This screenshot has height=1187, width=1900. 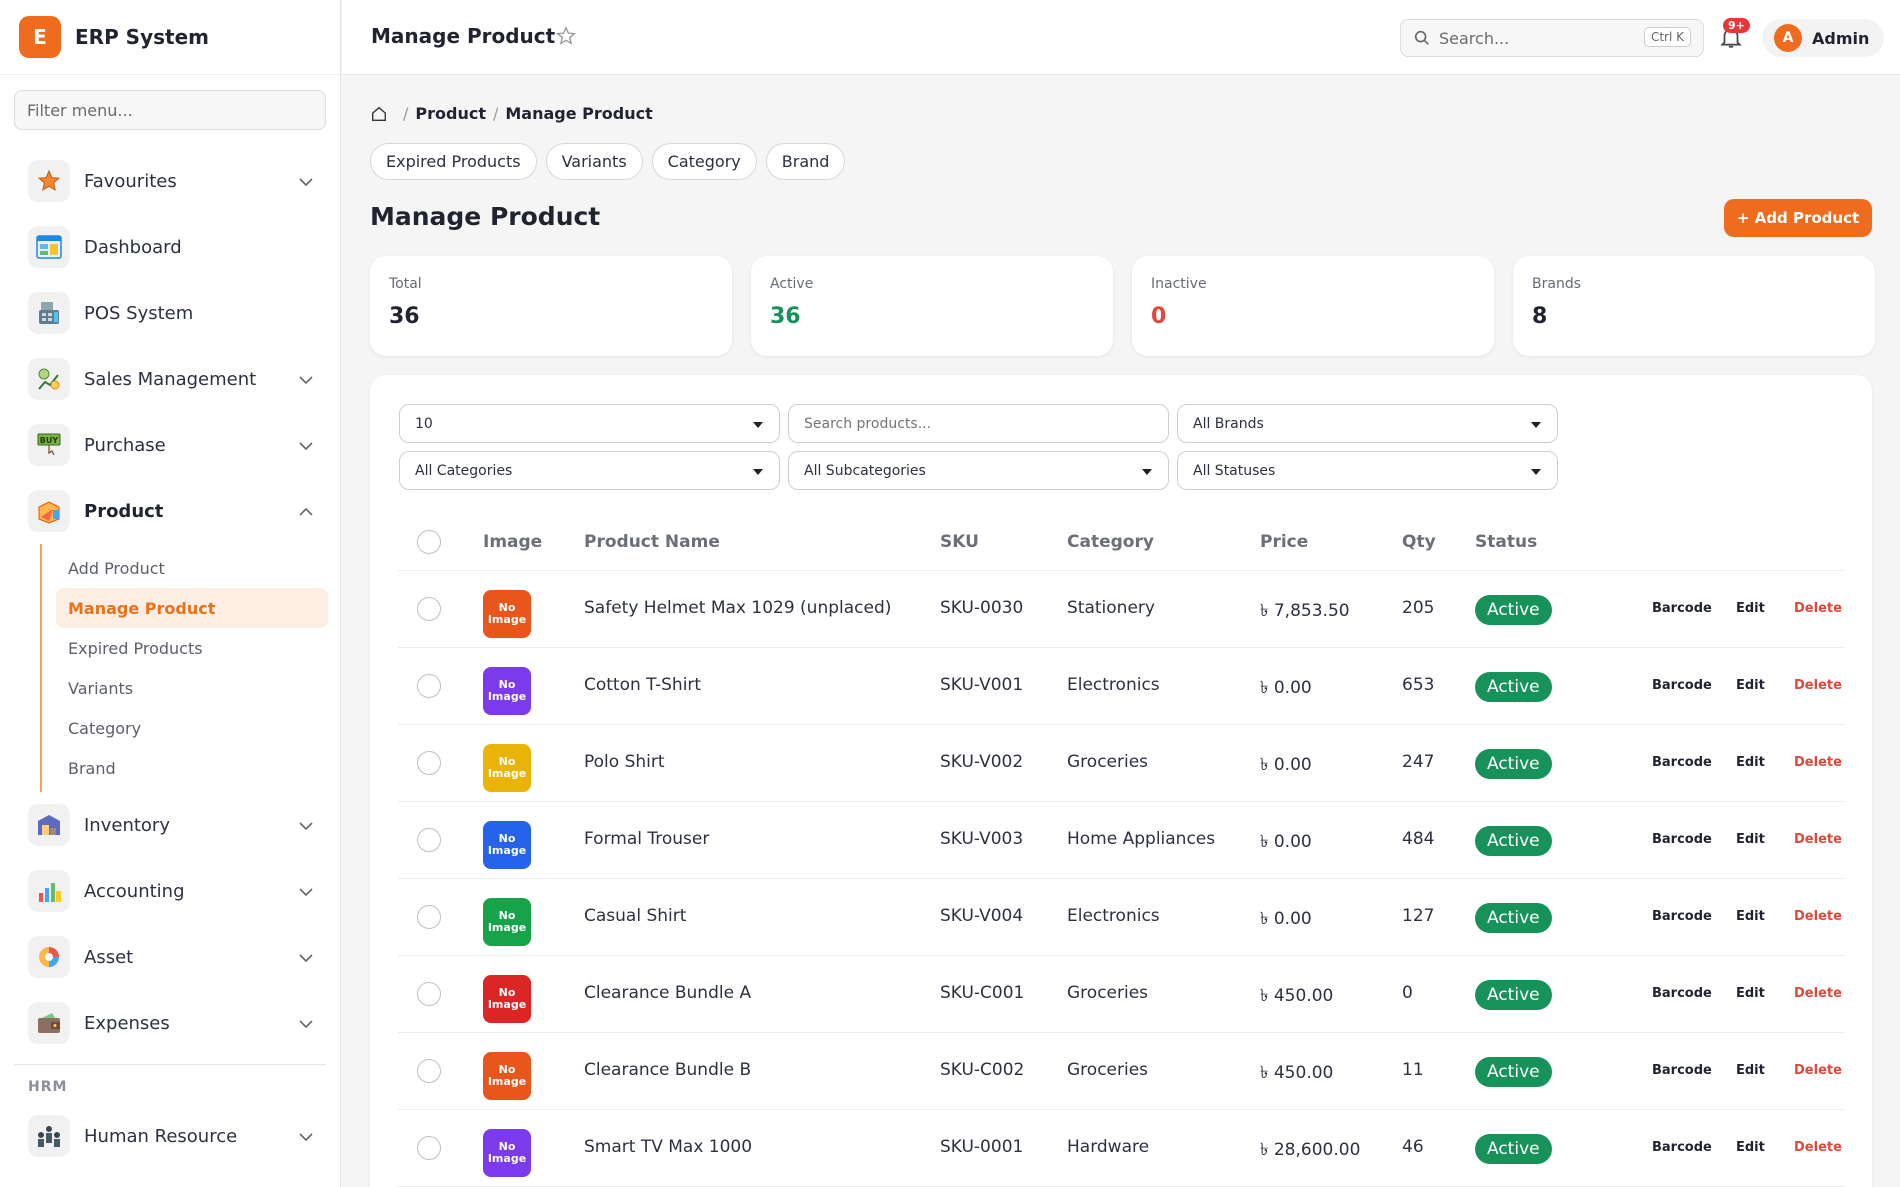 What do you see at coordinates (134, 891) in the screenshot?
I see `sidebar-item-label: Accounting` at bounding box center [134, 891].